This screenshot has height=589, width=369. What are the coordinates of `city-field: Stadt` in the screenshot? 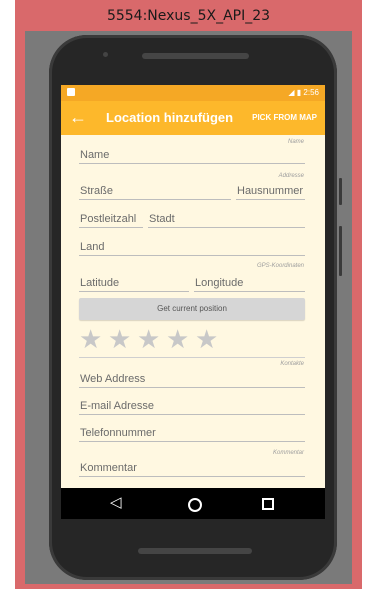 It's located at (226, 219).